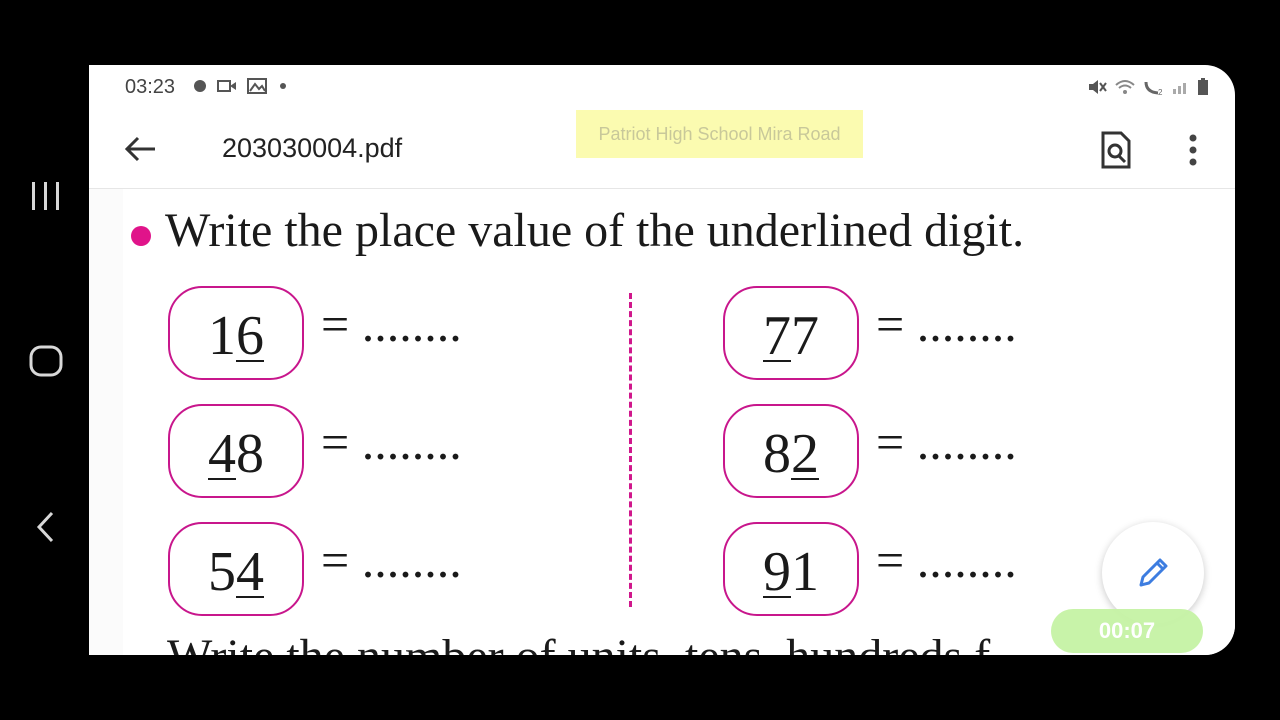 This screenshot has height=720, width=1280. I want to click on number-box: 54, so click(236, 569).